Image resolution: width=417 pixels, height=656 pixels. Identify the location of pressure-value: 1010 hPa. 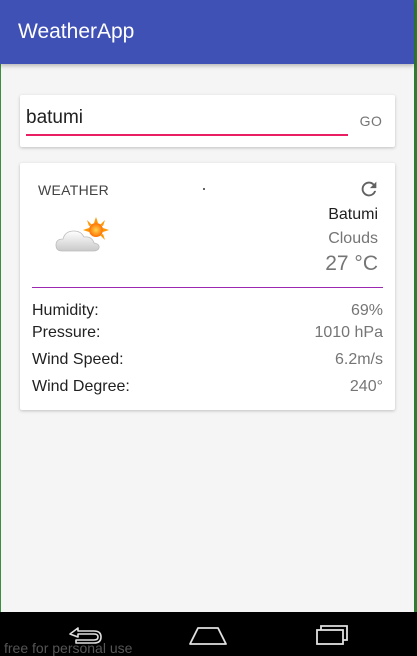
(348, 332).